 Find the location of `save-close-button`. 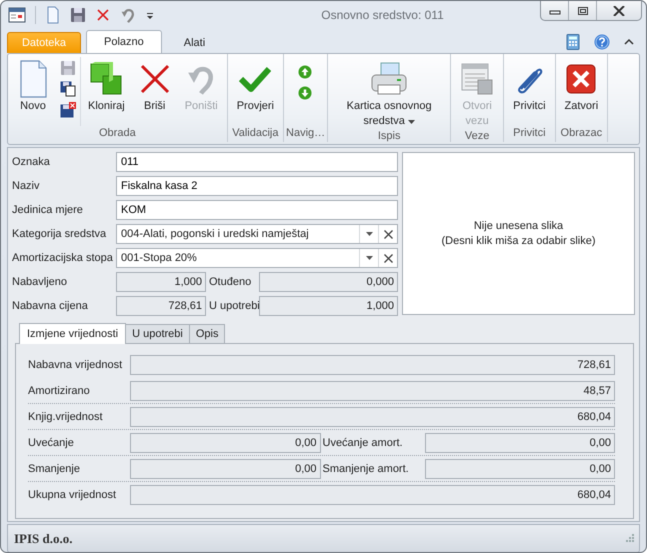

save-close-button is located at coordinates (68, 109).